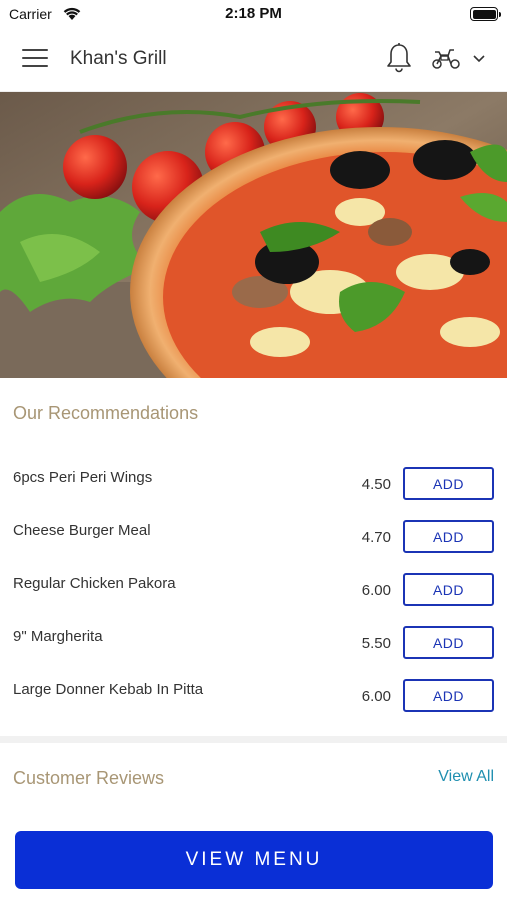 This screenshot has height=900, width=507. I want to click on item-price: 4.50, so click(376, 484).